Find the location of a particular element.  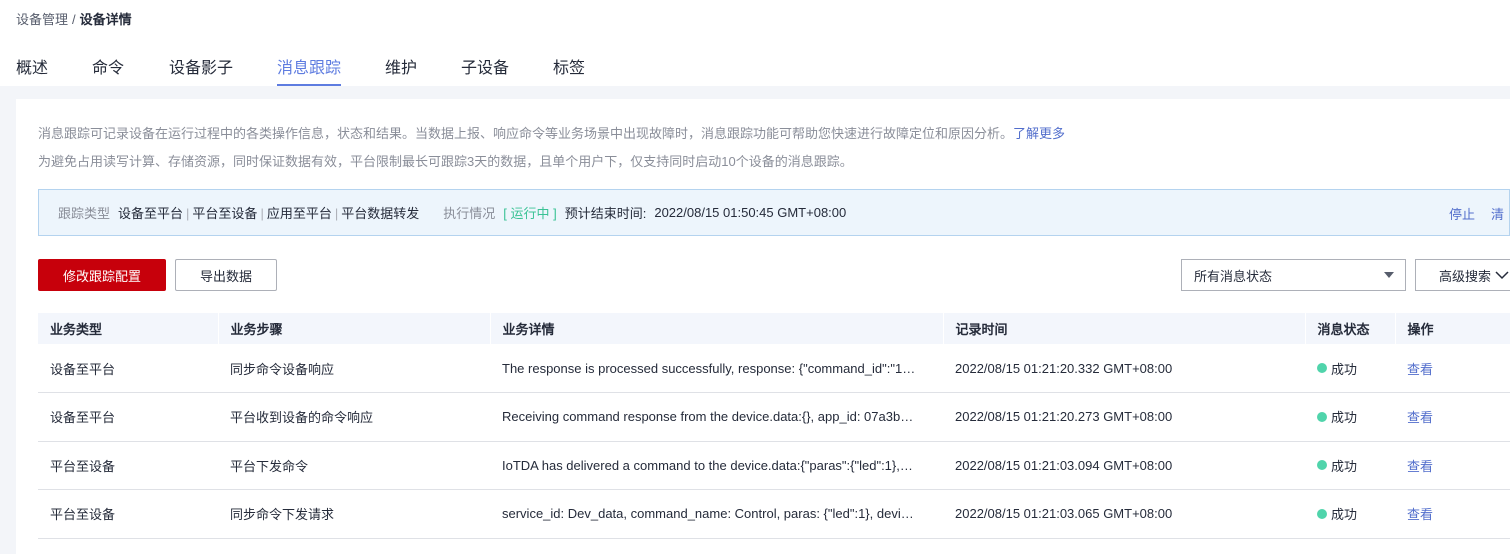

column-header-status: 消息状态 is located at coordinates (1350, 328).